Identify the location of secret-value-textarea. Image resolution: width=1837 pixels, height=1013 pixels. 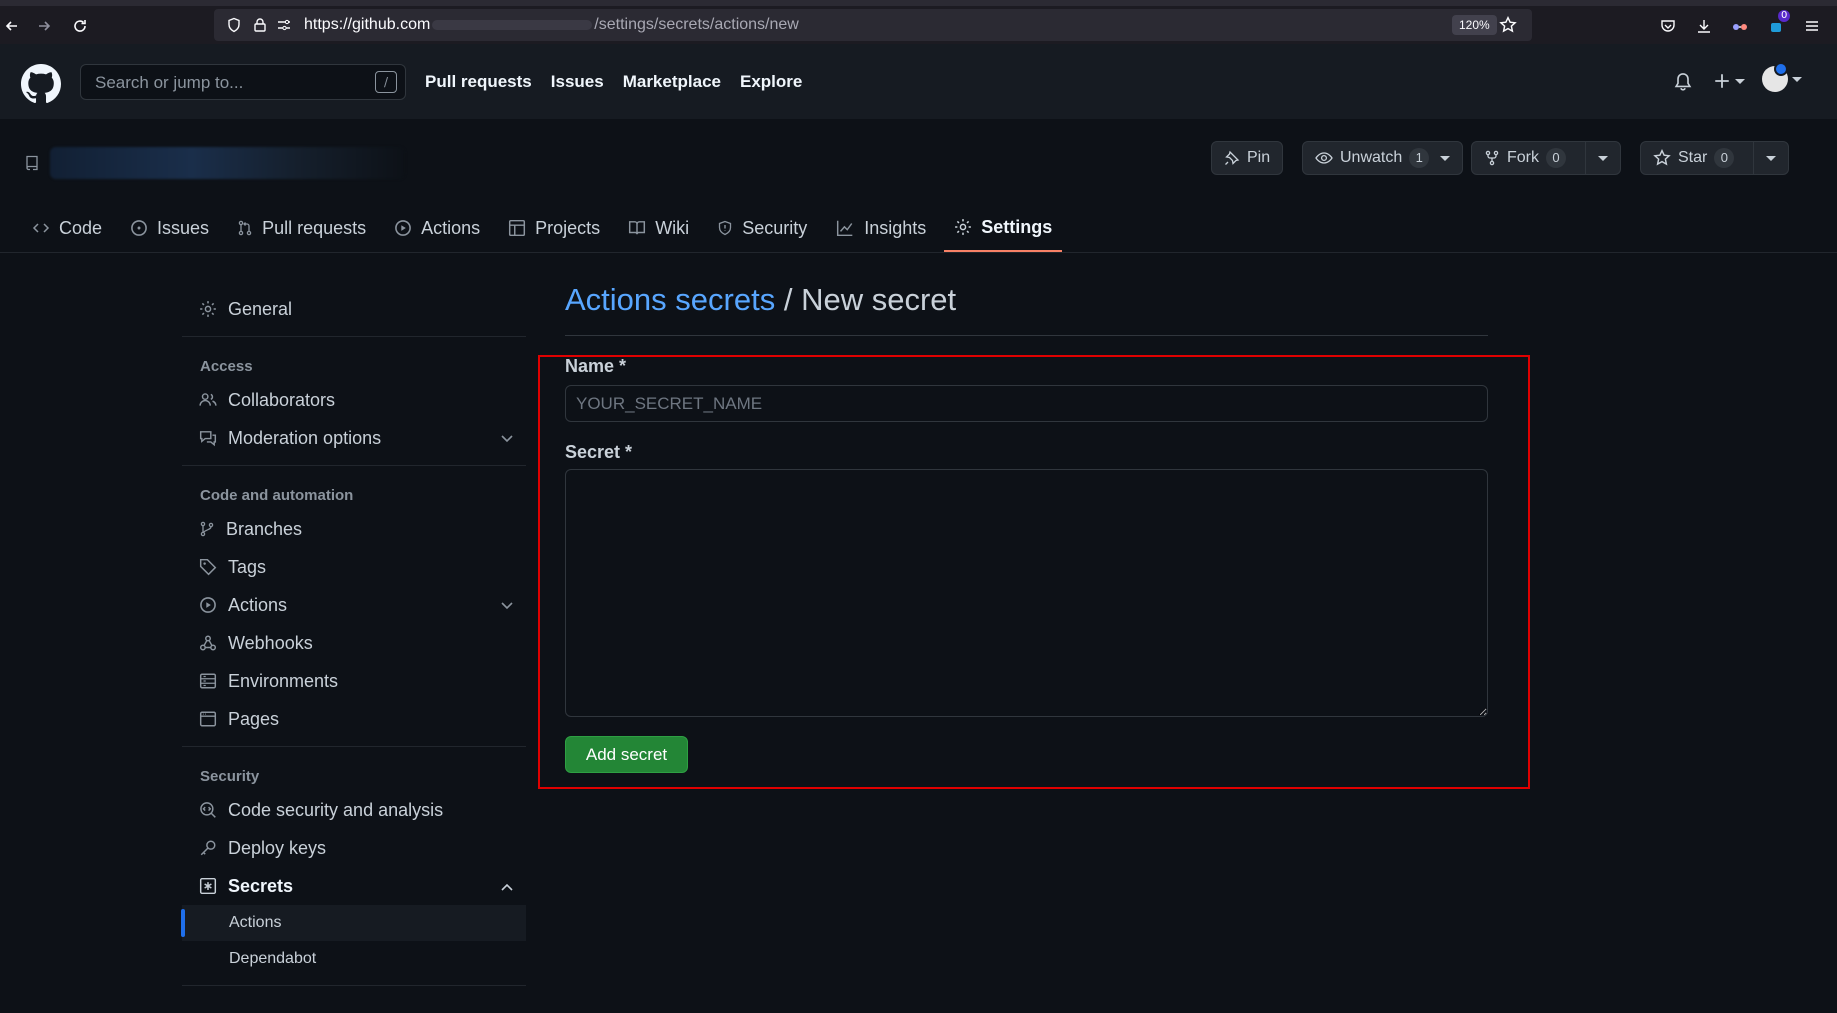
(1026, 593).